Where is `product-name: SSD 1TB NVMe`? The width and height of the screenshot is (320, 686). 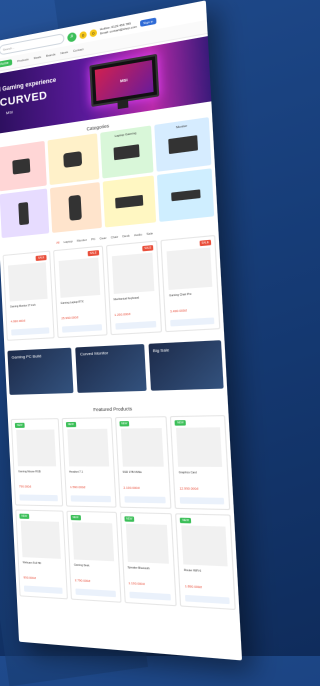
product-name: SSD 1TB NVMe is located at coordinates (144, 473).